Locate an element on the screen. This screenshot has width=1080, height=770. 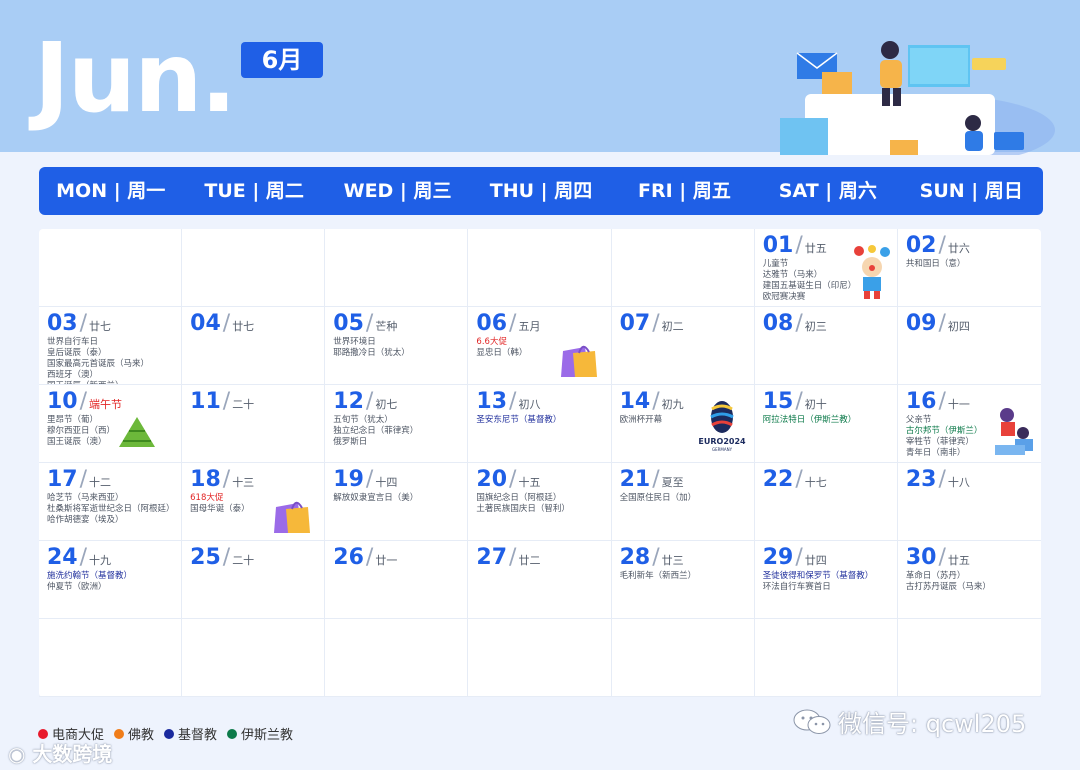
day-cell: 18/十三 618大促 国母华诞（泰） is located at coordinates (254, 502).